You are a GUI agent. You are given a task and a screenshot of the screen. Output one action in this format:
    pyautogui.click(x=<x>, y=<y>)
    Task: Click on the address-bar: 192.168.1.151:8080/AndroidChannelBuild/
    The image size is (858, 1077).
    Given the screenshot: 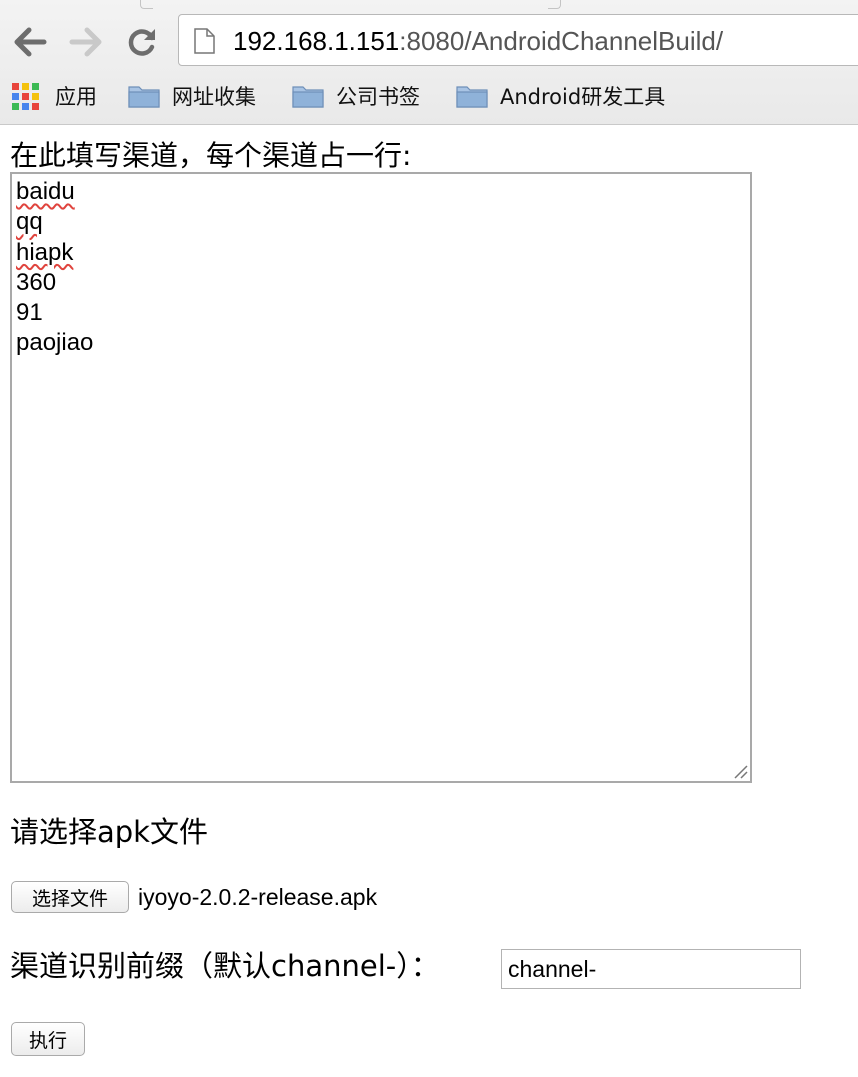 What is the action you would take?
    pyautogui.click(x=518, y=40)
    